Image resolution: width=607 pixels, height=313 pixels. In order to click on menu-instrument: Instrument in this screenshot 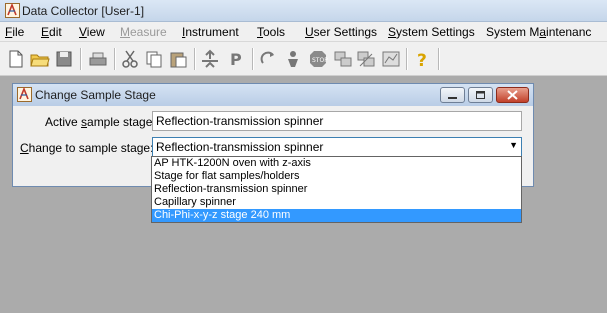, I will do `click(210, 32)`.